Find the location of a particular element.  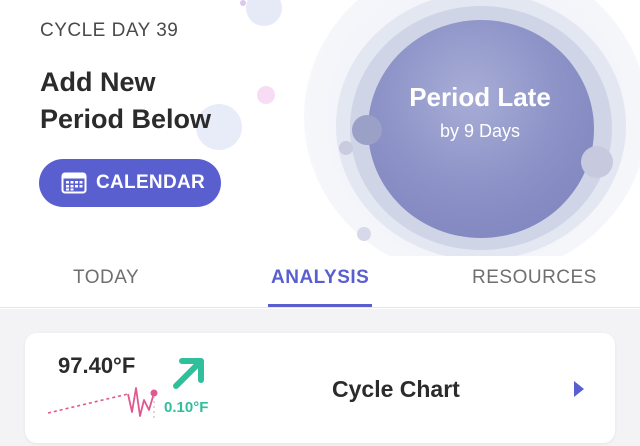

period-status-title: Period Late is located at coordinates (480, 97).